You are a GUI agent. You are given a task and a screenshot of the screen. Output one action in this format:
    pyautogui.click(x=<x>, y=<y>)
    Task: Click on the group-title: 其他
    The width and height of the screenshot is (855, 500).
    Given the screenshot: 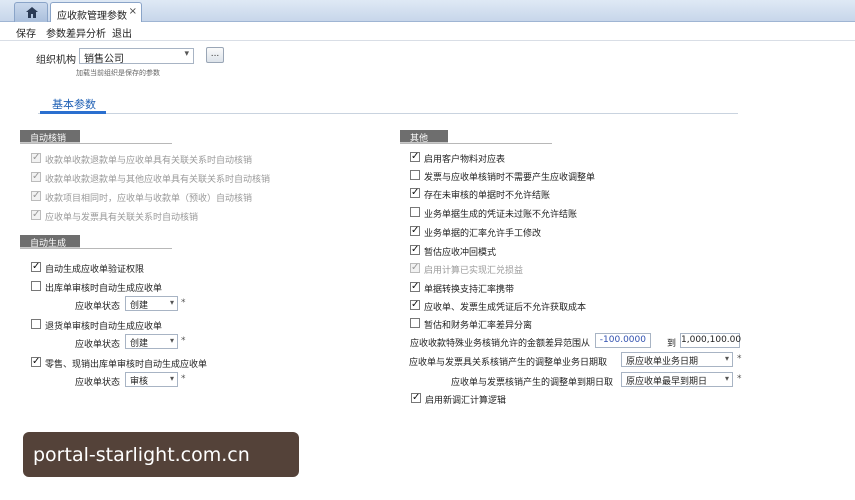 What is the action you would take?
    pyautogui.click(x=424, y=137)
    